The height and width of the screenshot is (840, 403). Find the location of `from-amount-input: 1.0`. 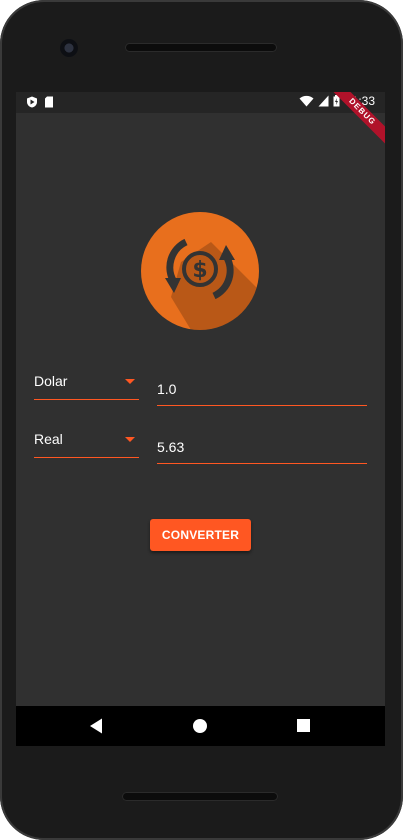

from-amount-input: 1.0 is located at coordinates (262, 392).